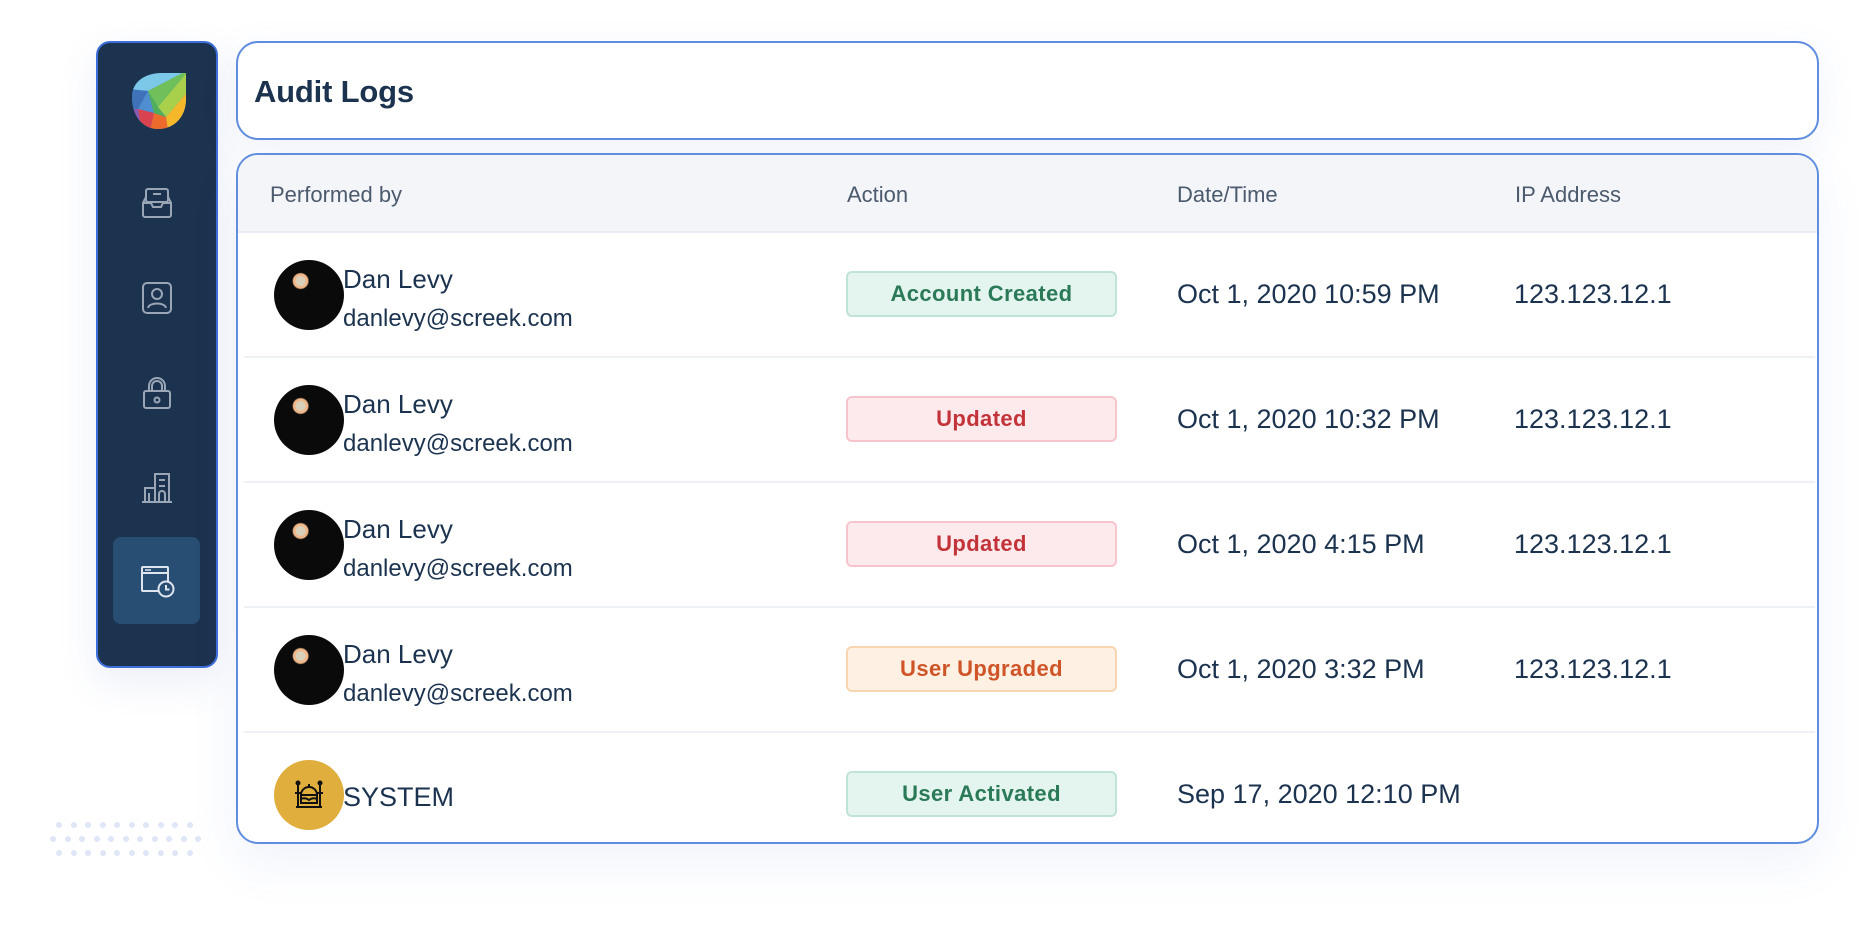 Image resolution: width=1875 pixels, height=930 pixels. I want to click on system-avatar, so click(309, 795).